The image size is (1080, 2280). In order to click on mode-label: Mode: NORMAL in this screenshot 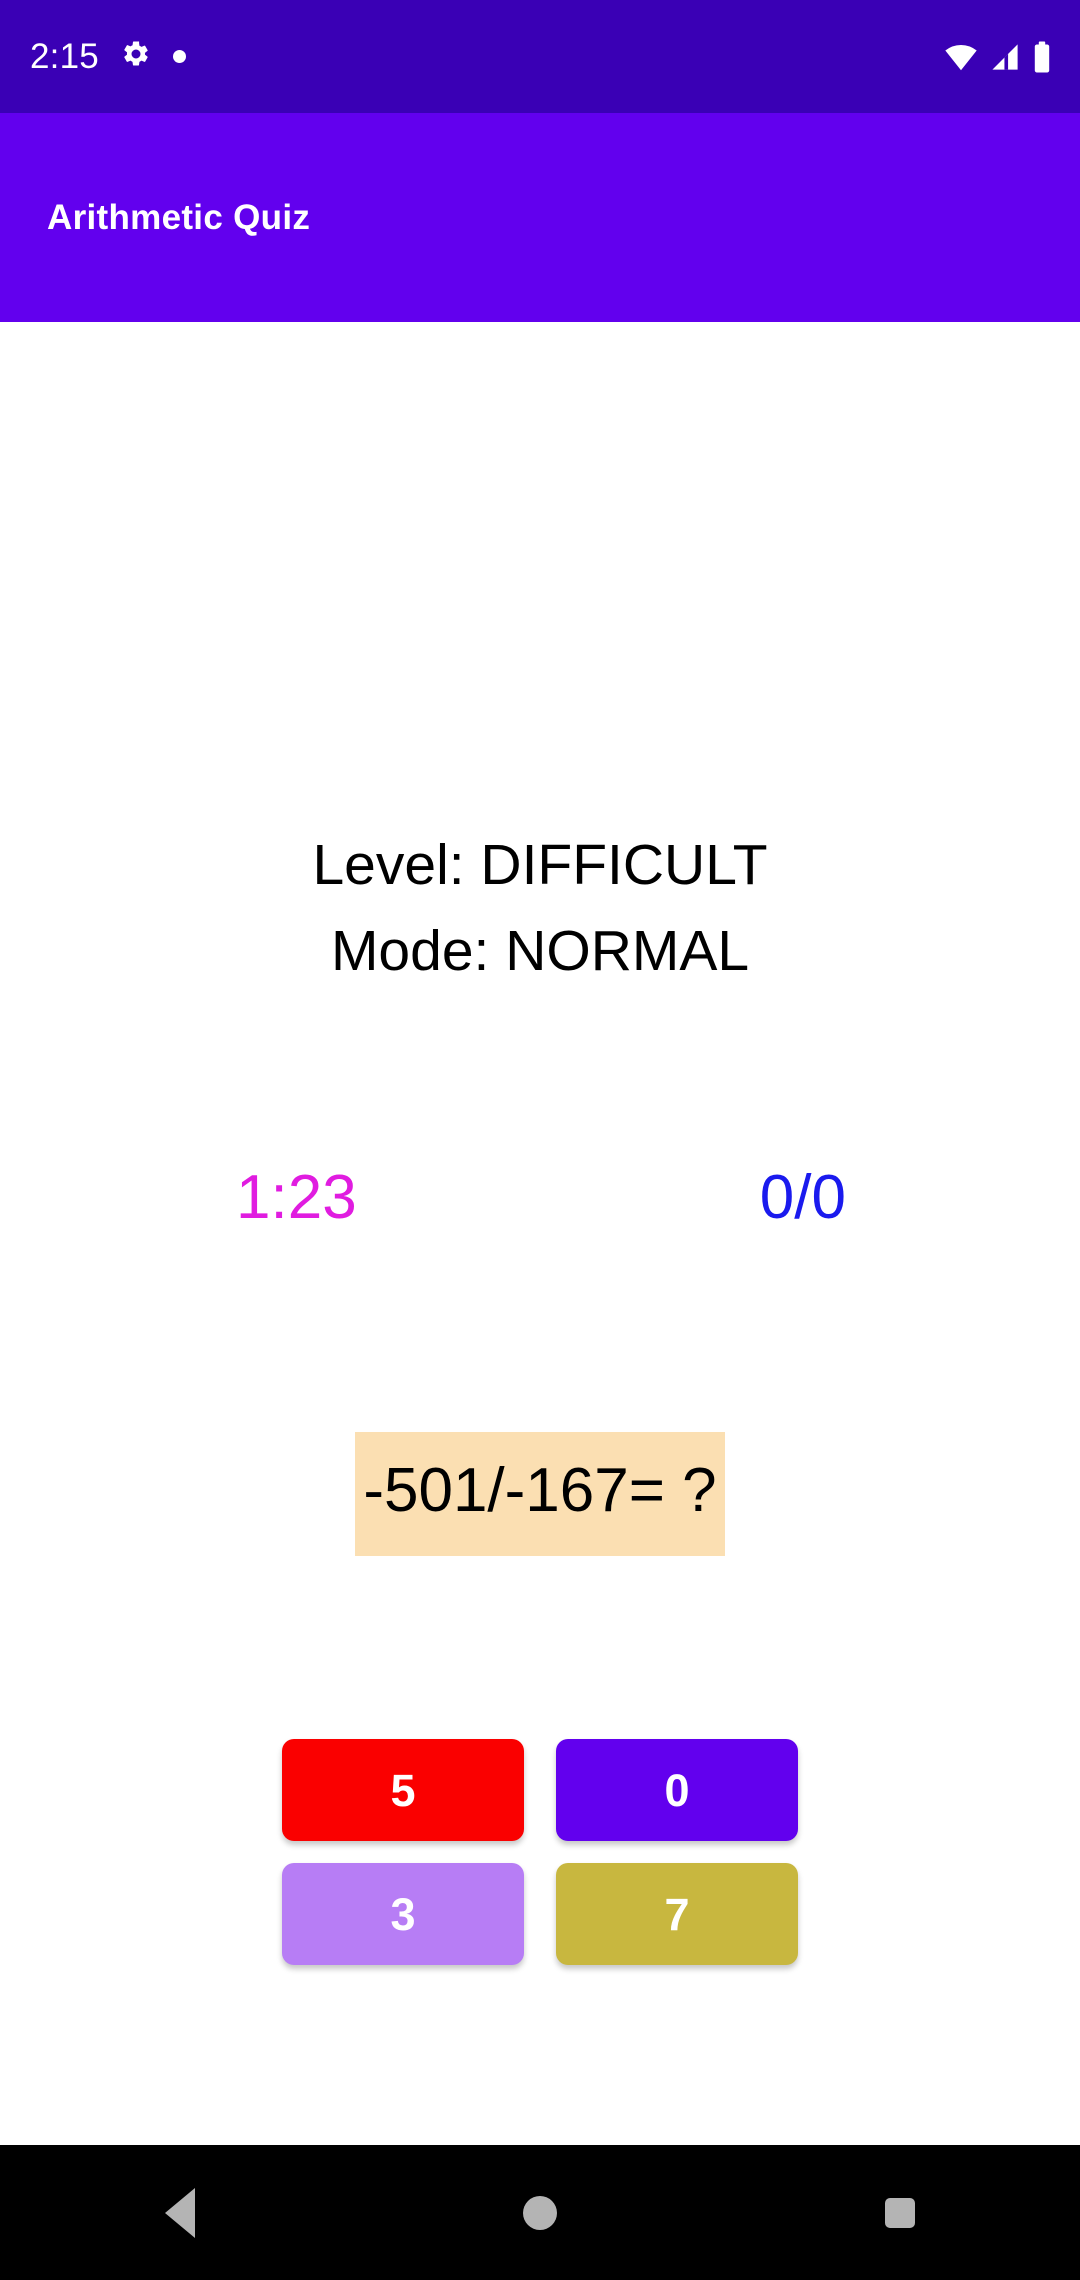, I will do `click(540, 951)`.